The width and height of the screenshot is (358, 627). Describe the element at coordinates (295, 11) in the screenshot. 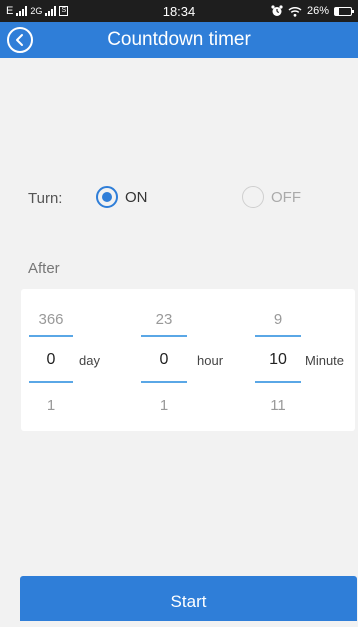

I see `wifi-icon` at that location.